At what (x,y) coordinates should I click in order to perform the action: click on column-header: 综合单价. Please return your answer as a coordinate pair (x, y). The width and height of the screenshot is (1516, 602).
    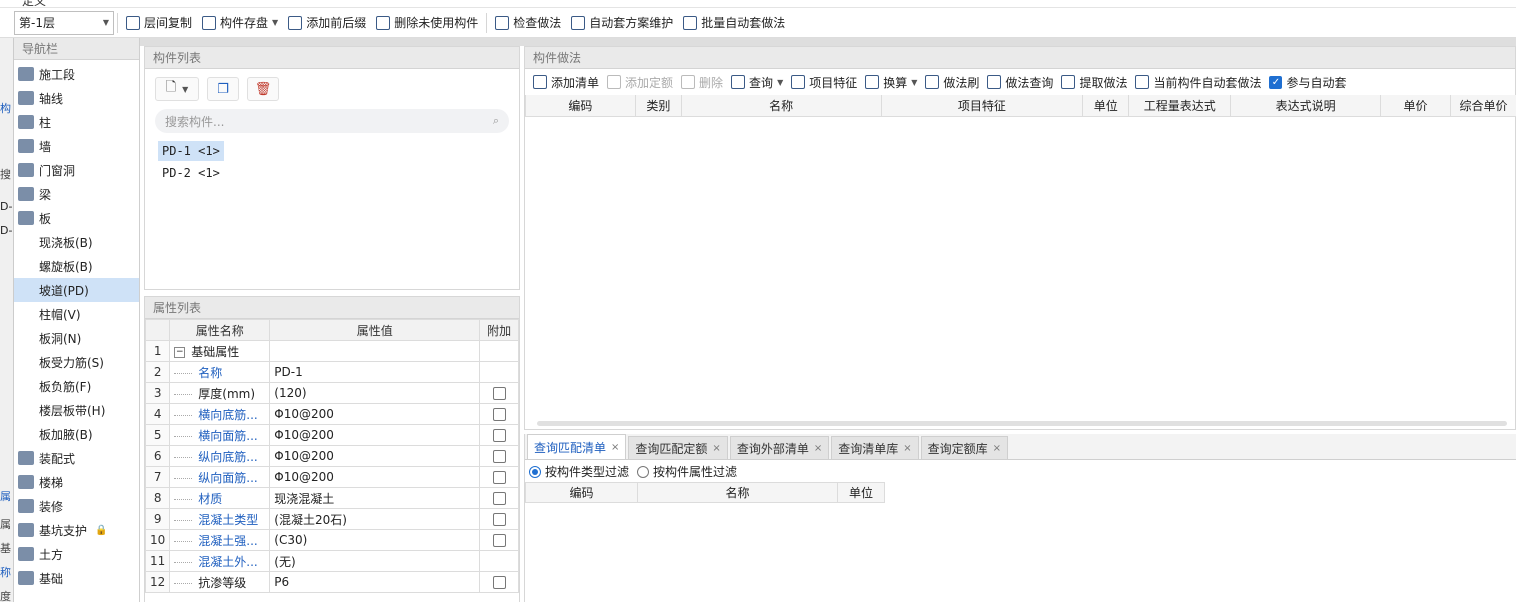
    Looking at the image, I should click on (1482, 106).